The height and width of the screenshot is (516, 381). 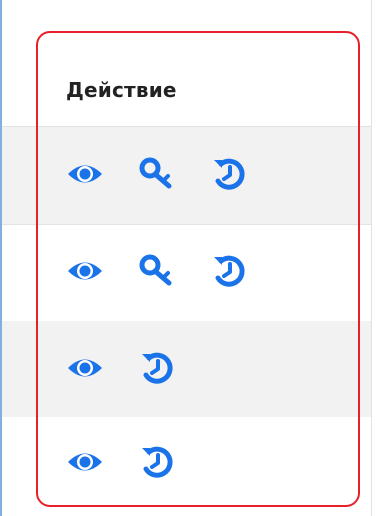 What do you see at coordinates (371, 258) in the screenshot?
I see `table-right-border` at bounding box center [371, 258].